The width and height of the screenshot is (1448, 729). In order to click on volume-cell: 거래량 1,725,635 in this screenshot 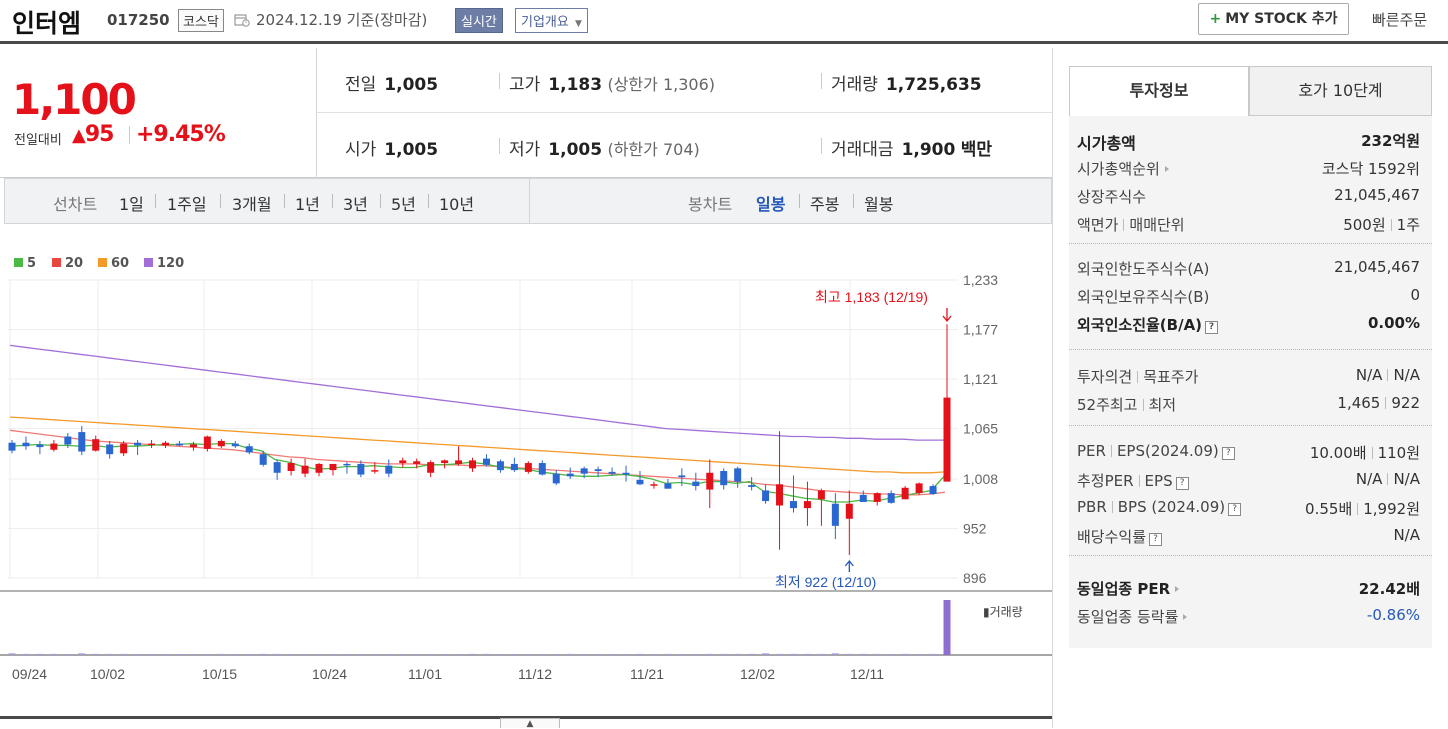, I will do `click(906, 82)`.